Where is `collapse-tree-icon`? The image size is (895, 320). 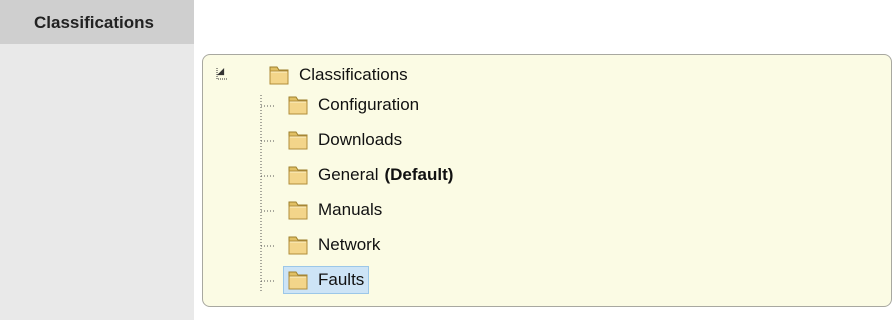
collapse-tree-icon is located at coordinates (223, 73).